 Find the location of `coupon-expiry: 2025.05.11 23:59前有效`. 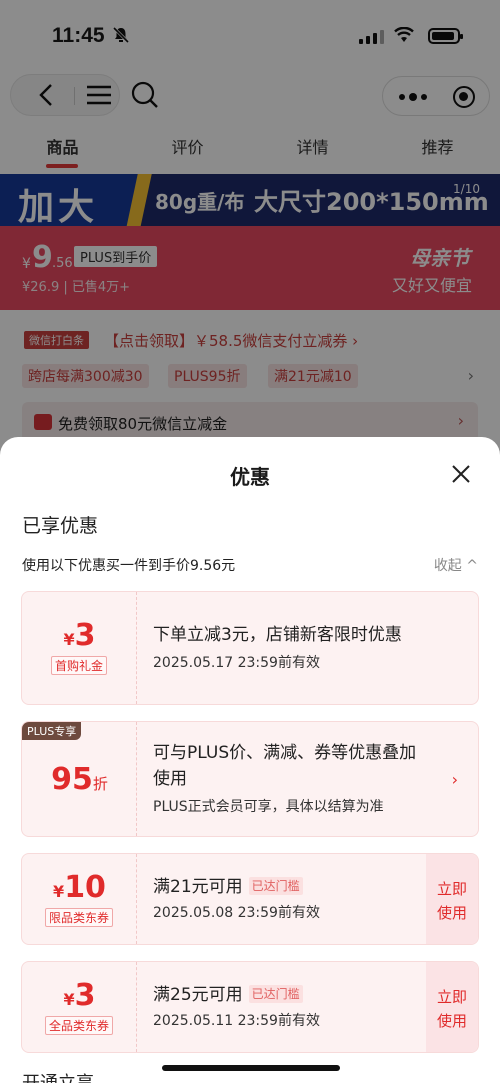

coupon-expiry: 2025.05.11 23:59前有效 is located at coordinates (236, 1021).